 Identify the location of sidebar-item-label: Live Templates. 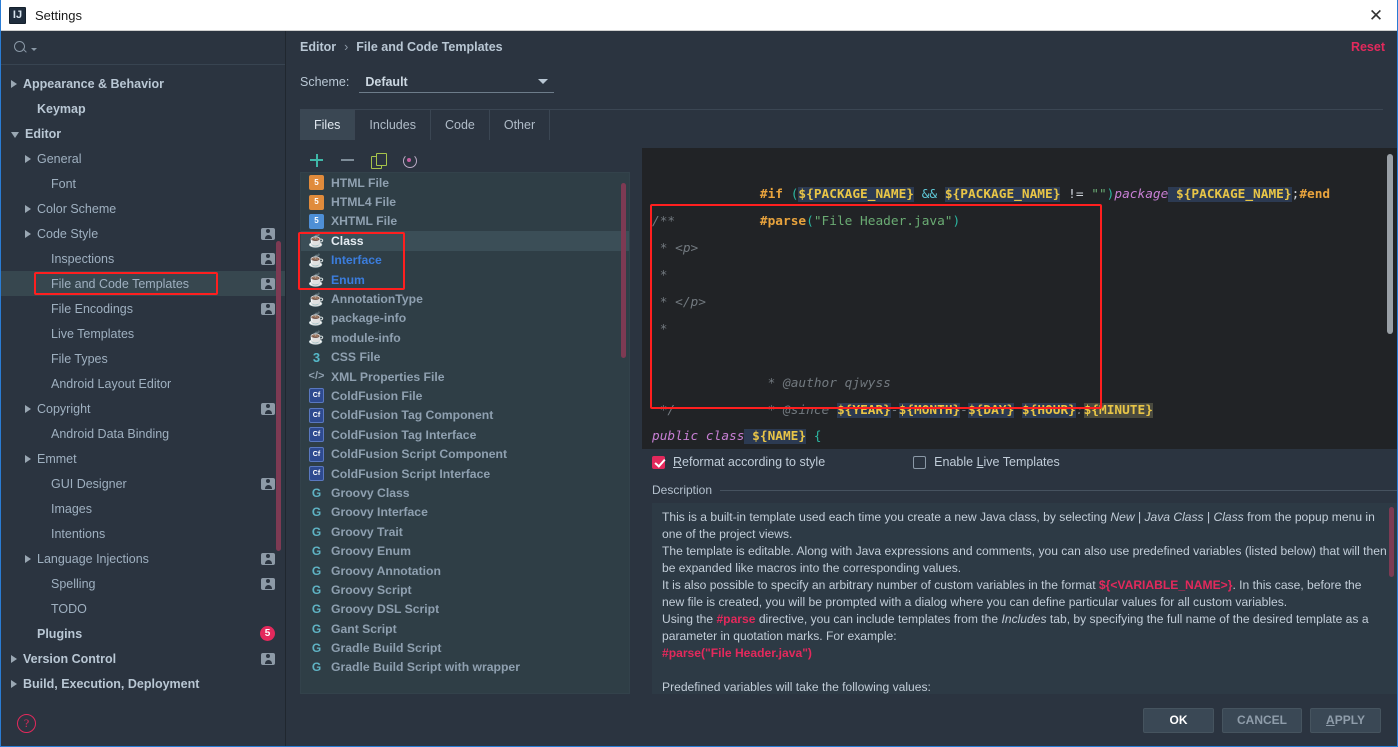
(93, 333).